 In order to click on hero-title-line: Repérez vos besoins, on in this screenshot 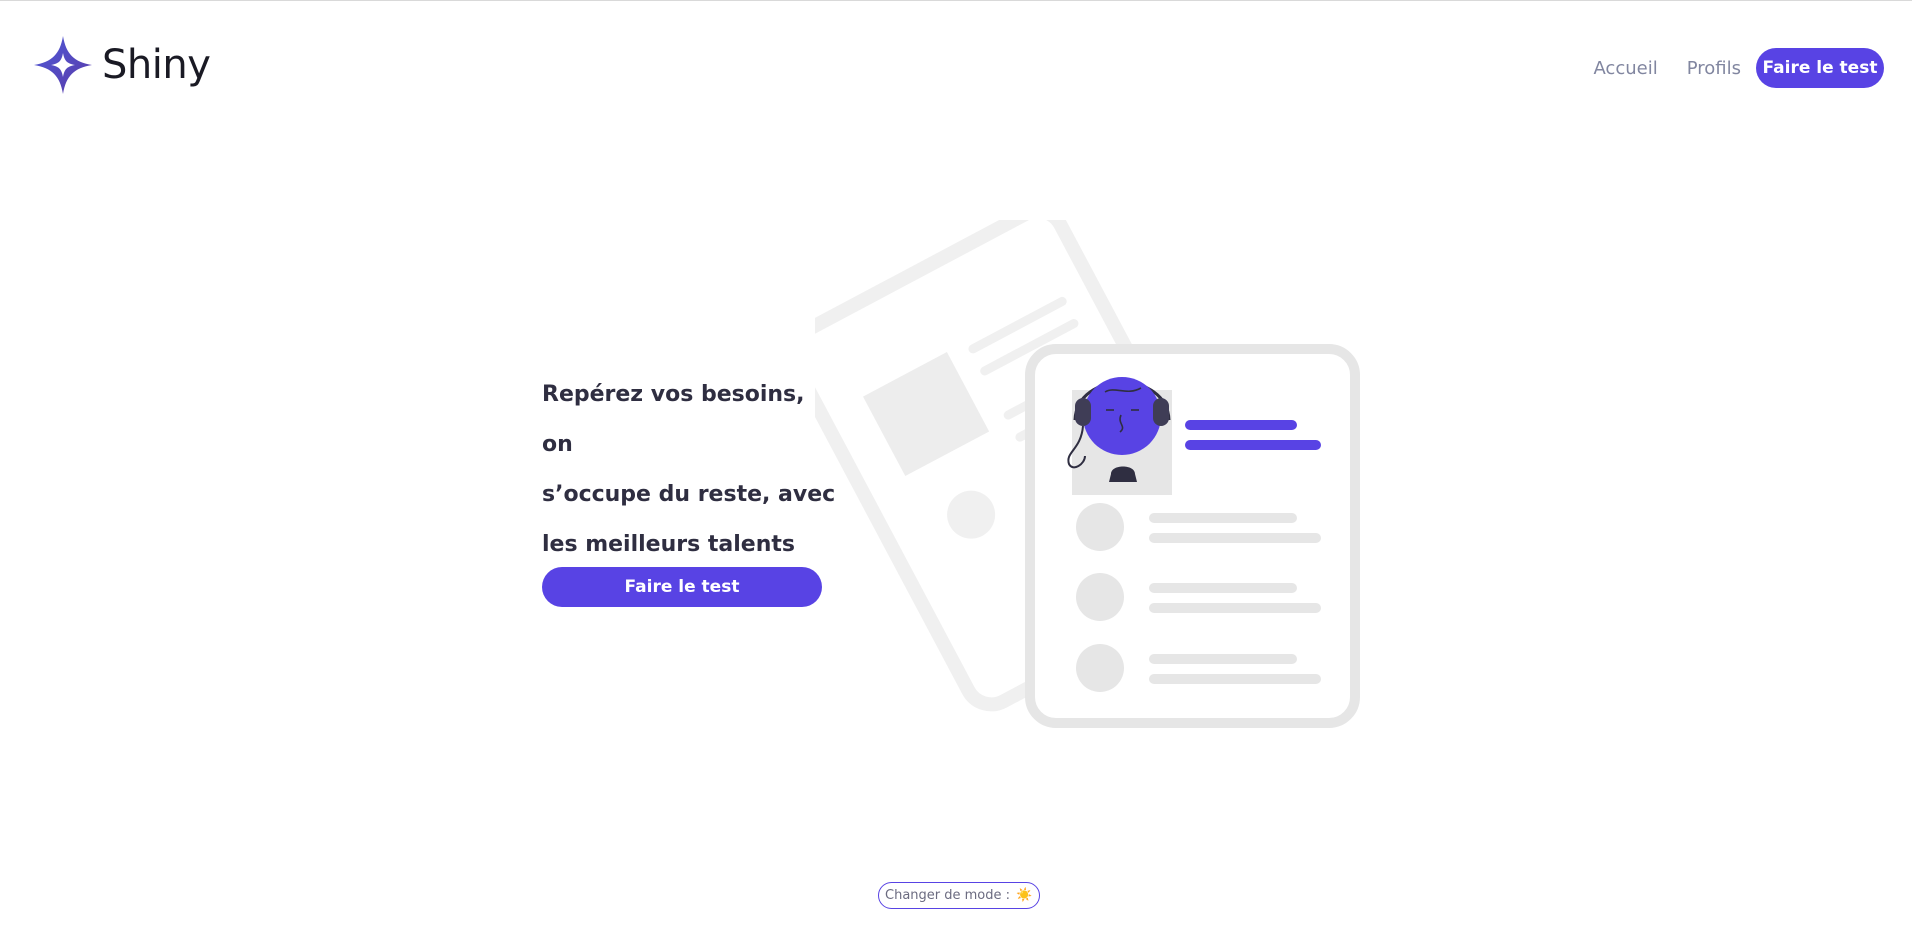, I will do `click(673, 419)`.